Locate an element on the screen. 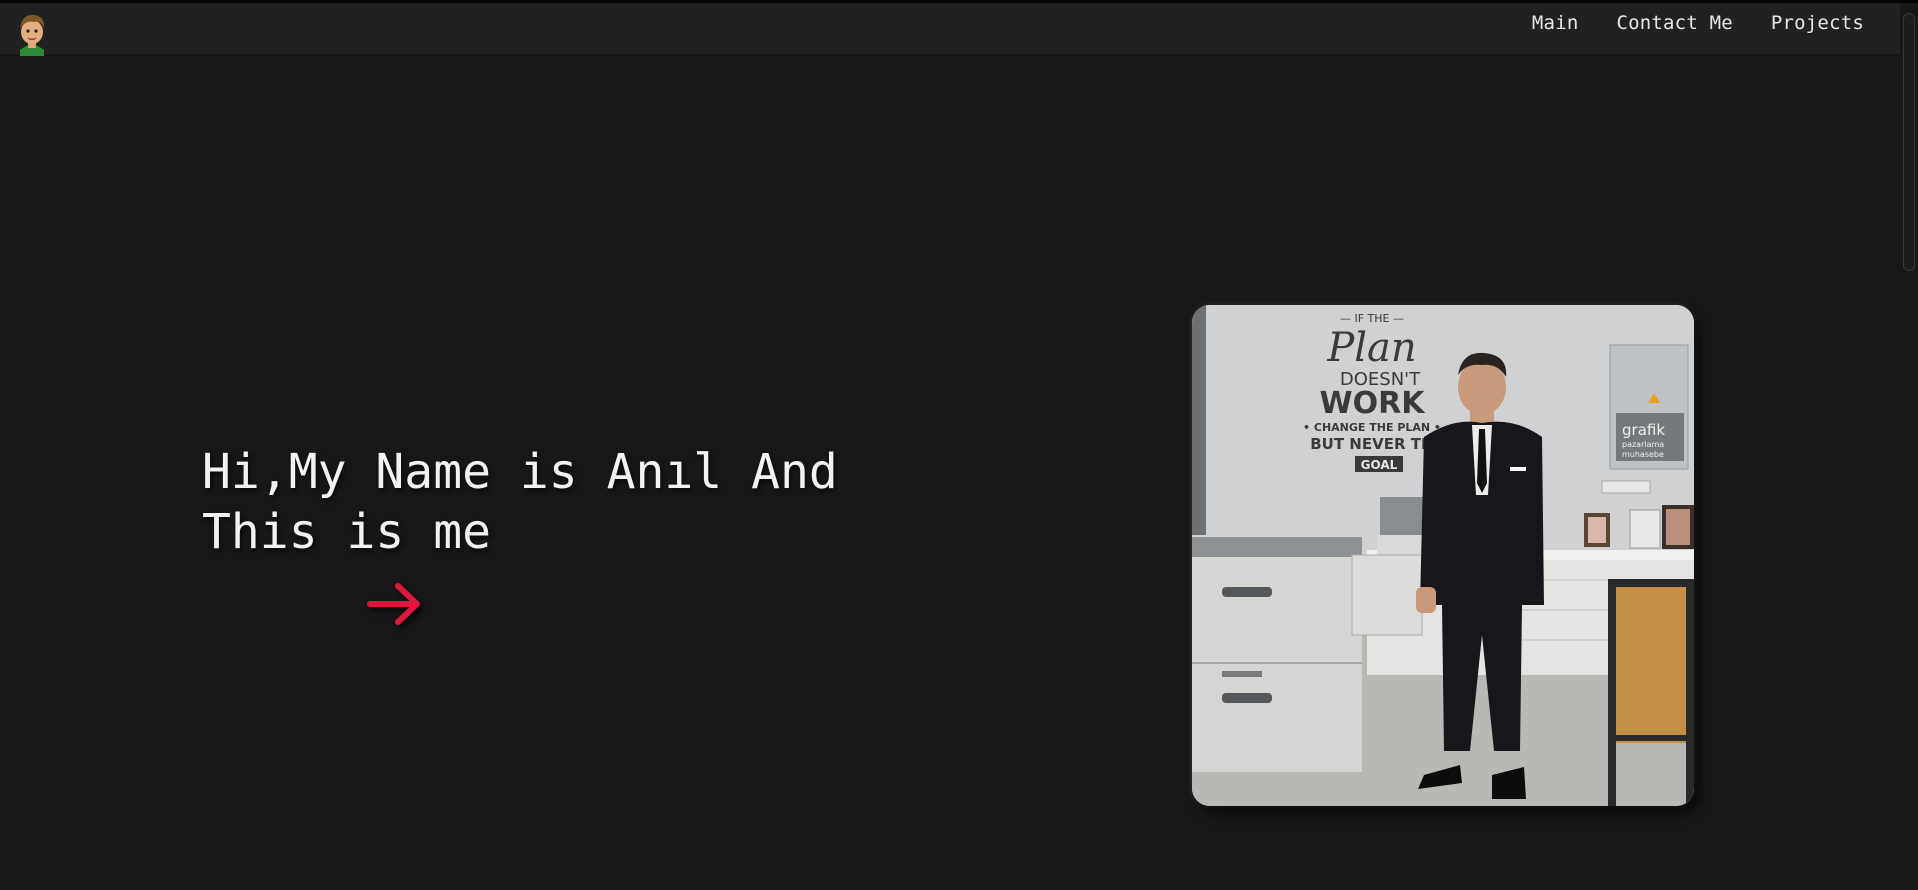 Image resolution: width=1918 pixels, height=890 pixels. svg-text: muhasebe is located at coordinates (1643, 454).